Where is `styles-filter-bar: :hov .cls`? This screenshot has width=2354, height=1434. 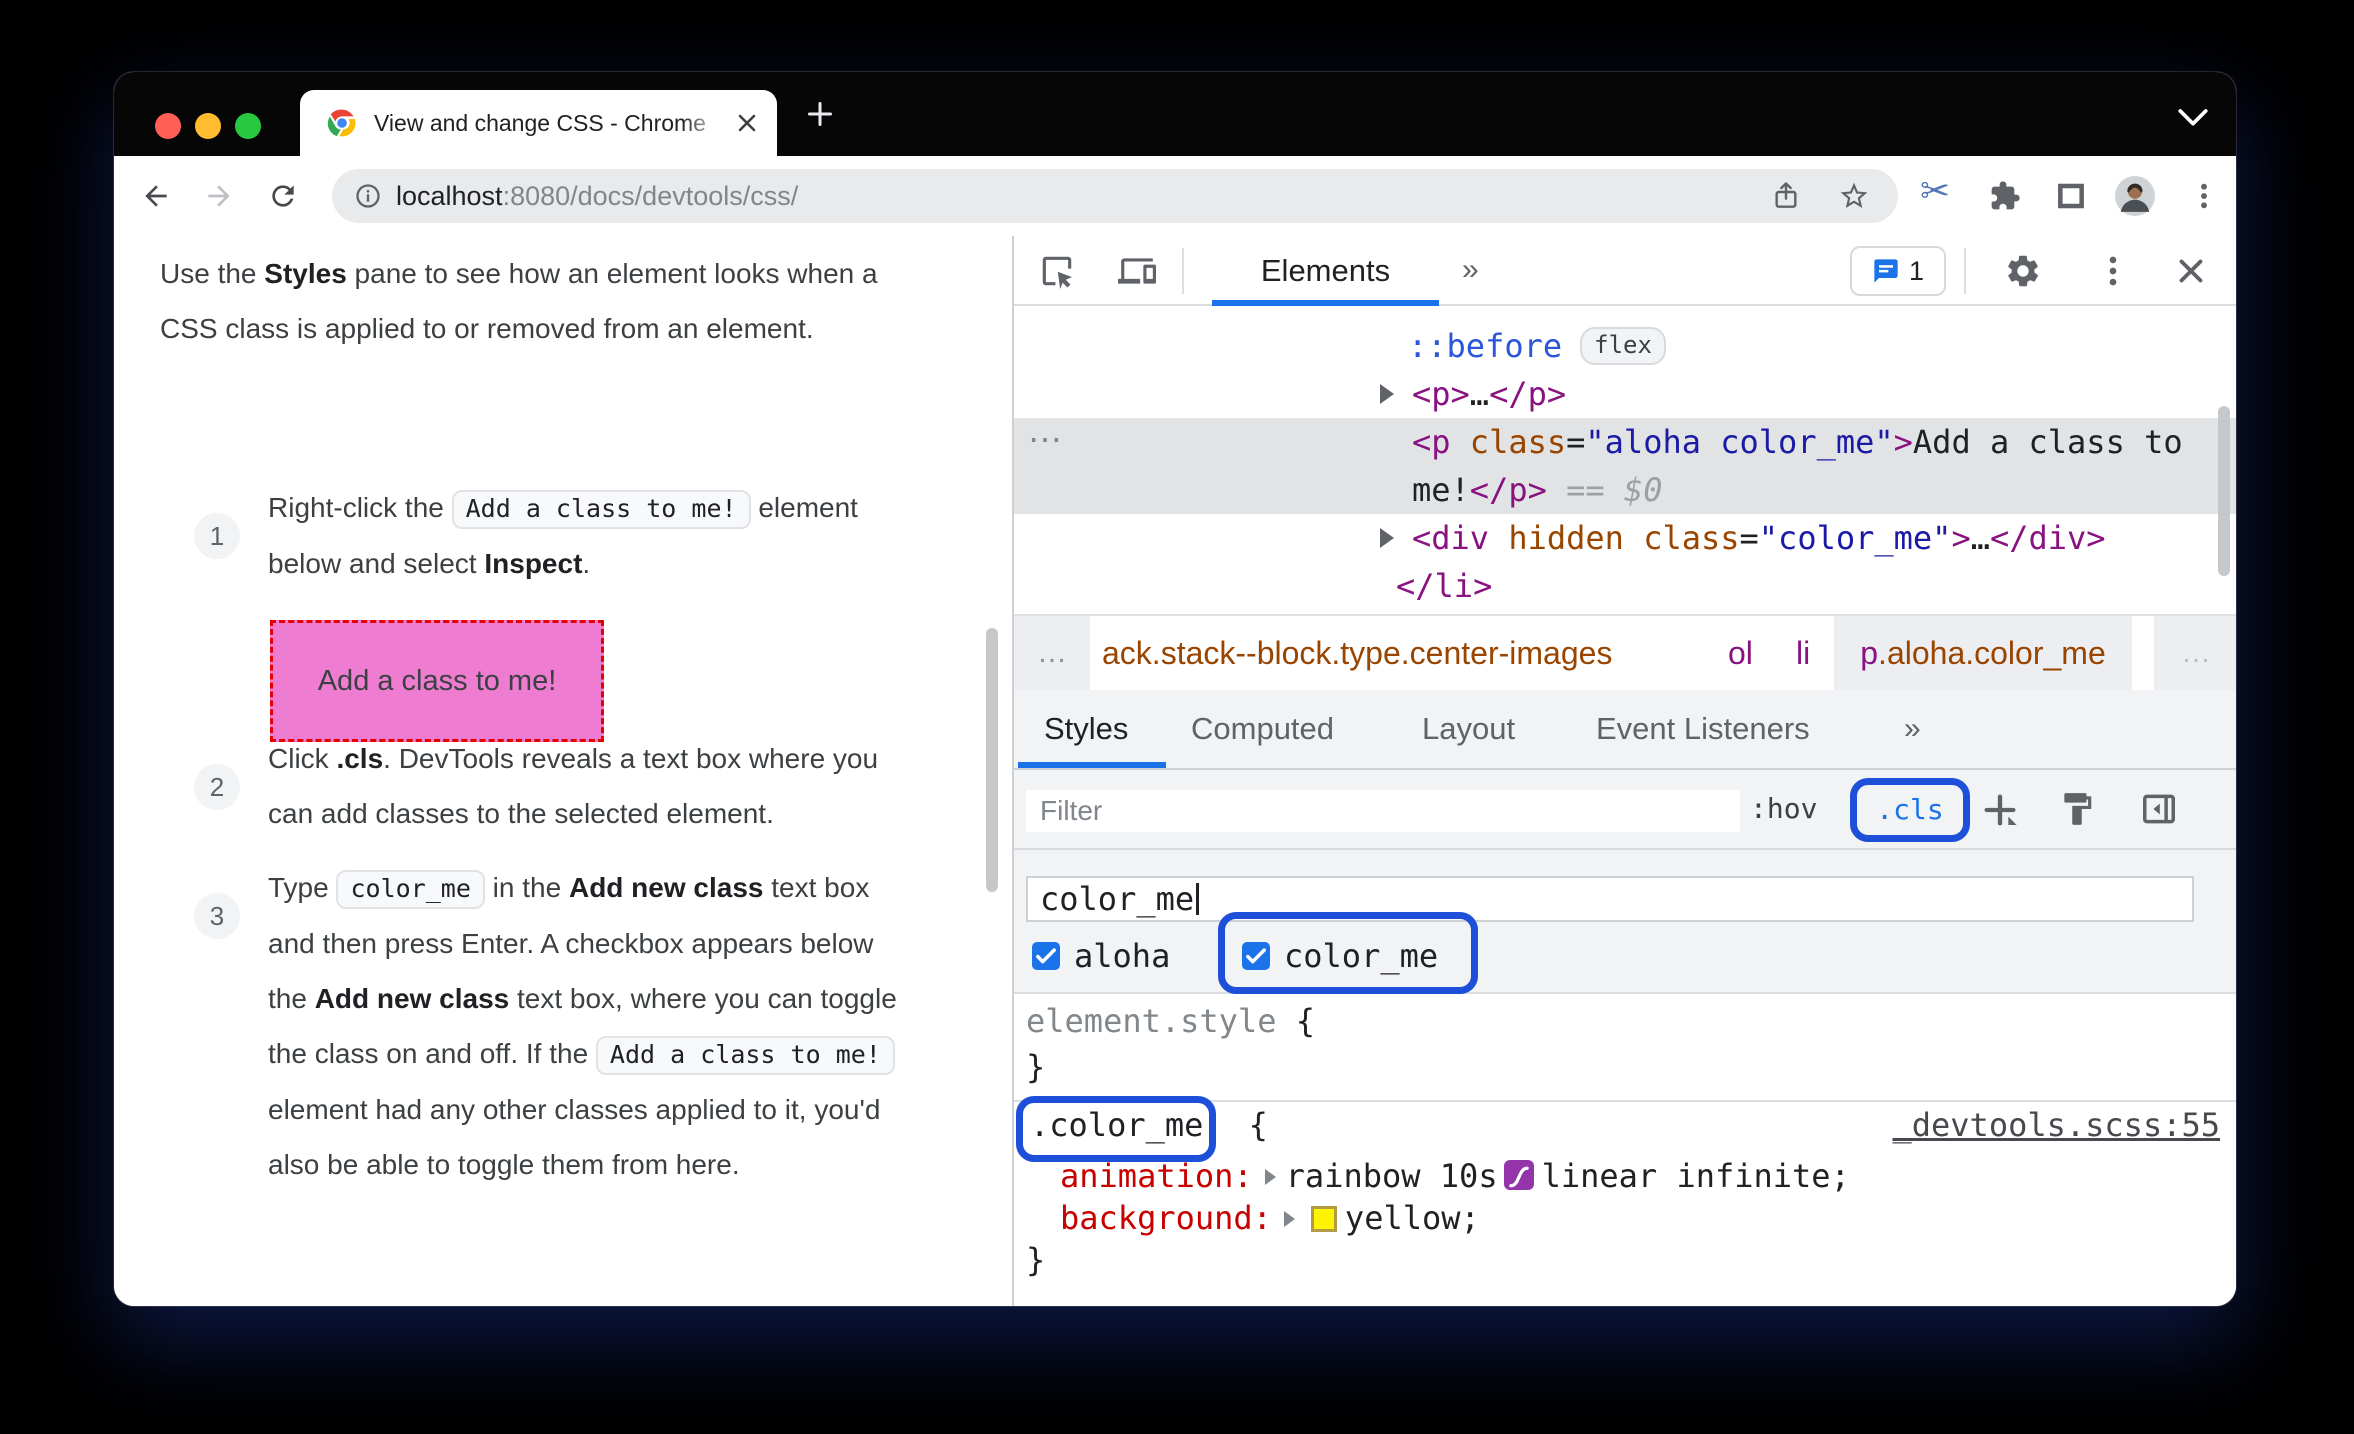
styles-filter-bar: :hov .cls is located at coordinates (1625, 810).